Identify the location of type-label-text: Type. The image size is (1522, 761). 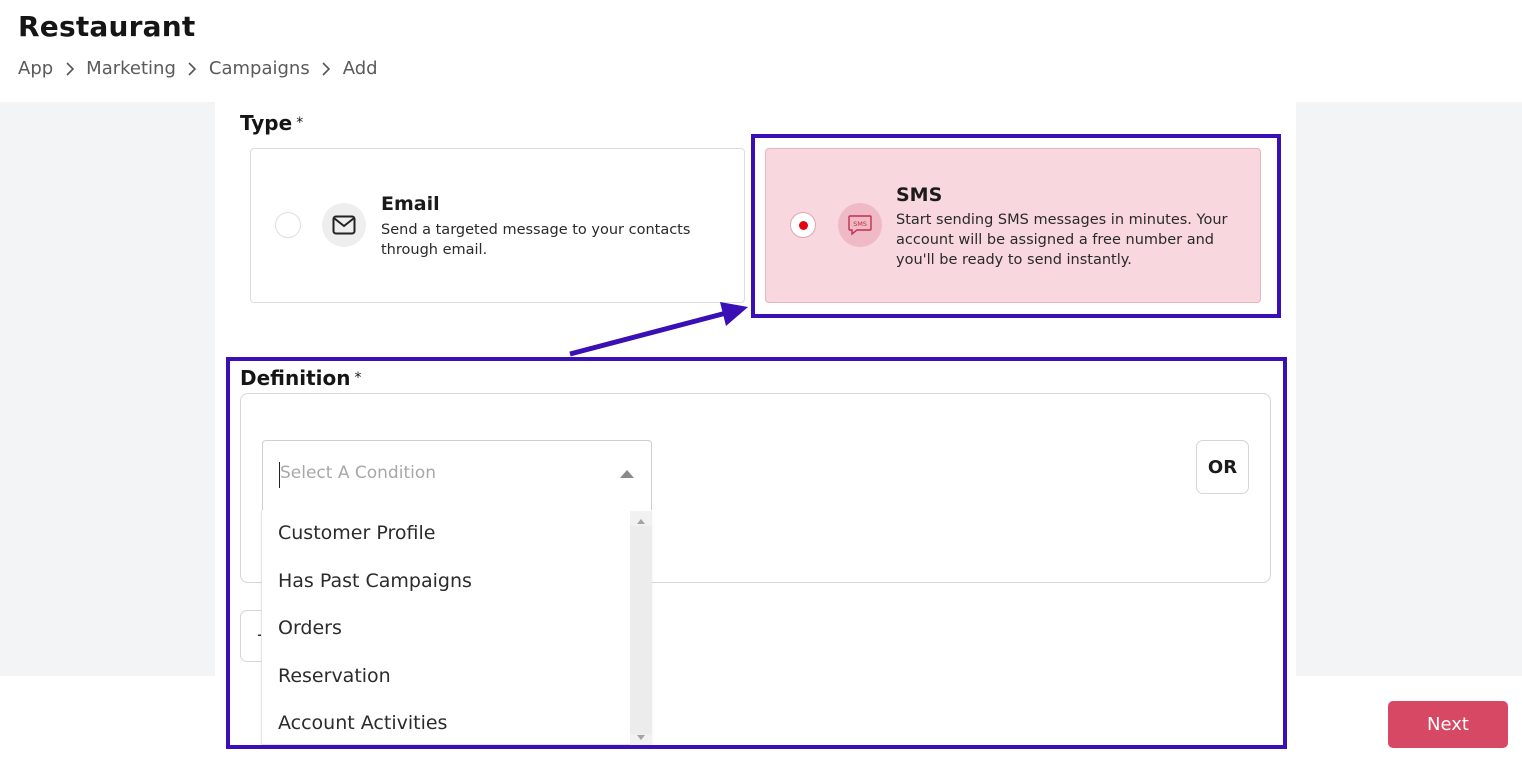
(266, 123).